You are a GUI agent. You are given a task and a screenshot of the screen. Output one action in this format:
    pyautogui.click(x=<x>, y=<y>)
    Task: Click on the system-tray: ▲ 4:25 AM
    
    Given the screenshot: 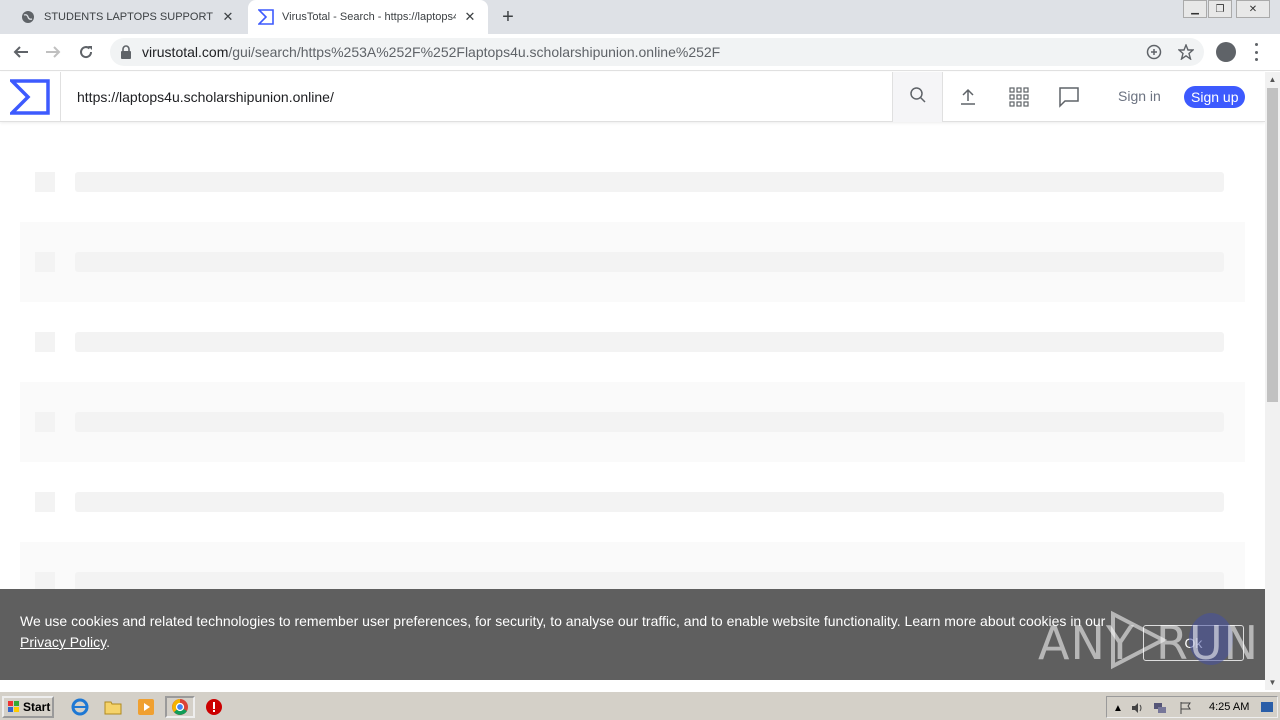 What is the action you would take?
    pyautogui.click(x=1192, y=707)
    